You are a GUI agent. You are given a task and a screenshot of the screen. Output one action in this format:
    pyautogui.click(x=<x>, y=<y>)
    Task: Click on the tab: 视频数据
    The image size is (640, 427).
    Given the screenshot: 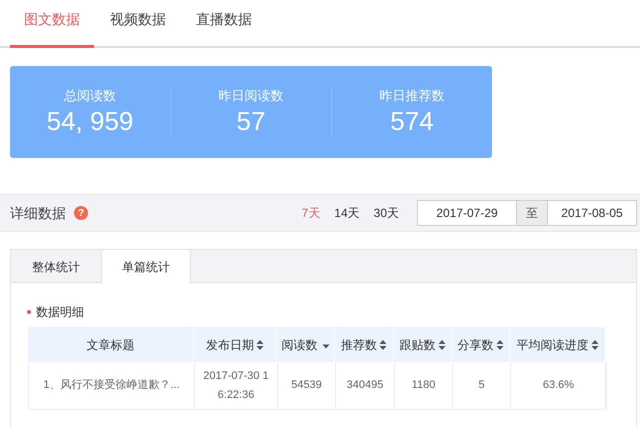 What is the action you would take?
    pyautogui.click(x=138, y=24)
    